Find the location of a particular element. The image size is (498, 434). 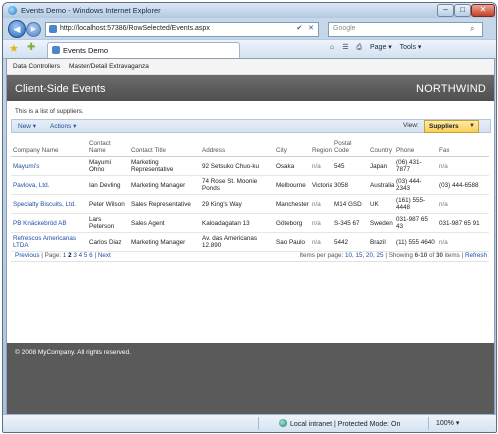

cell-postal: 3058 is located at coordinates (350, 185).